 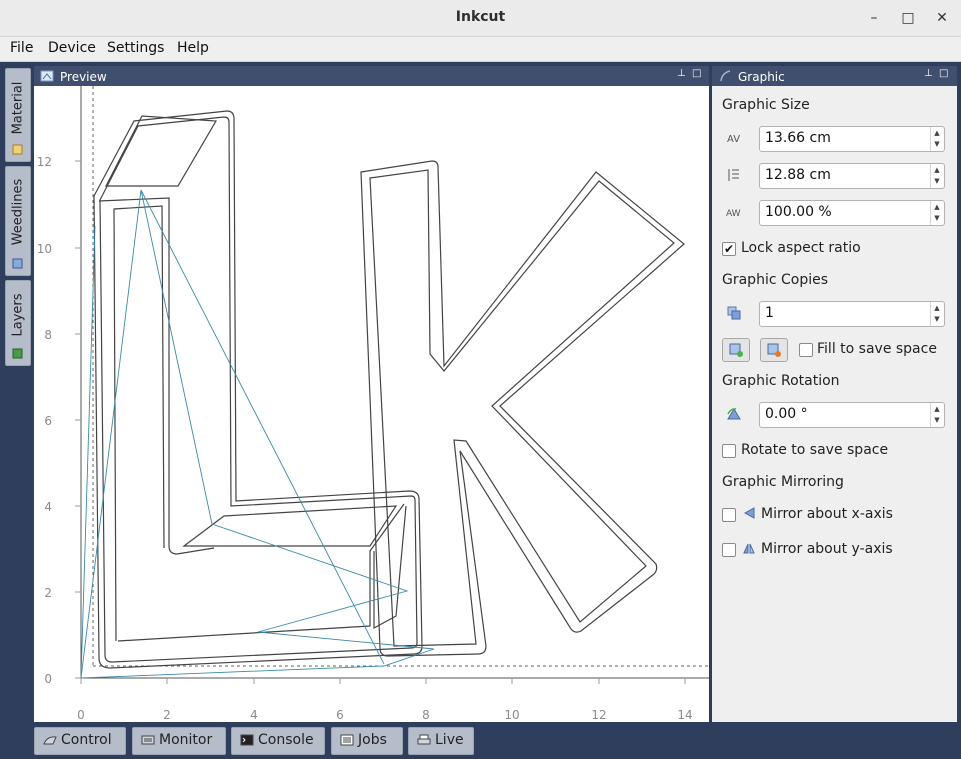 What do you see at coordinates (729, 550) in the screenshot?
I see `mirror-y-checkbox` at bounding box center [729, 550].